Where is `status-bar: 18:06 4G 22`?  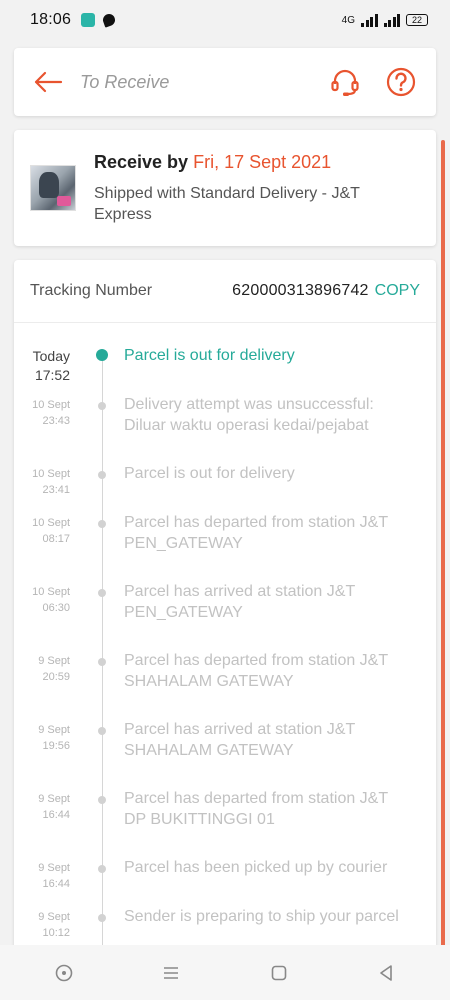
status-bar: 18:06 4G 22 is located at coordinates (225, 20).